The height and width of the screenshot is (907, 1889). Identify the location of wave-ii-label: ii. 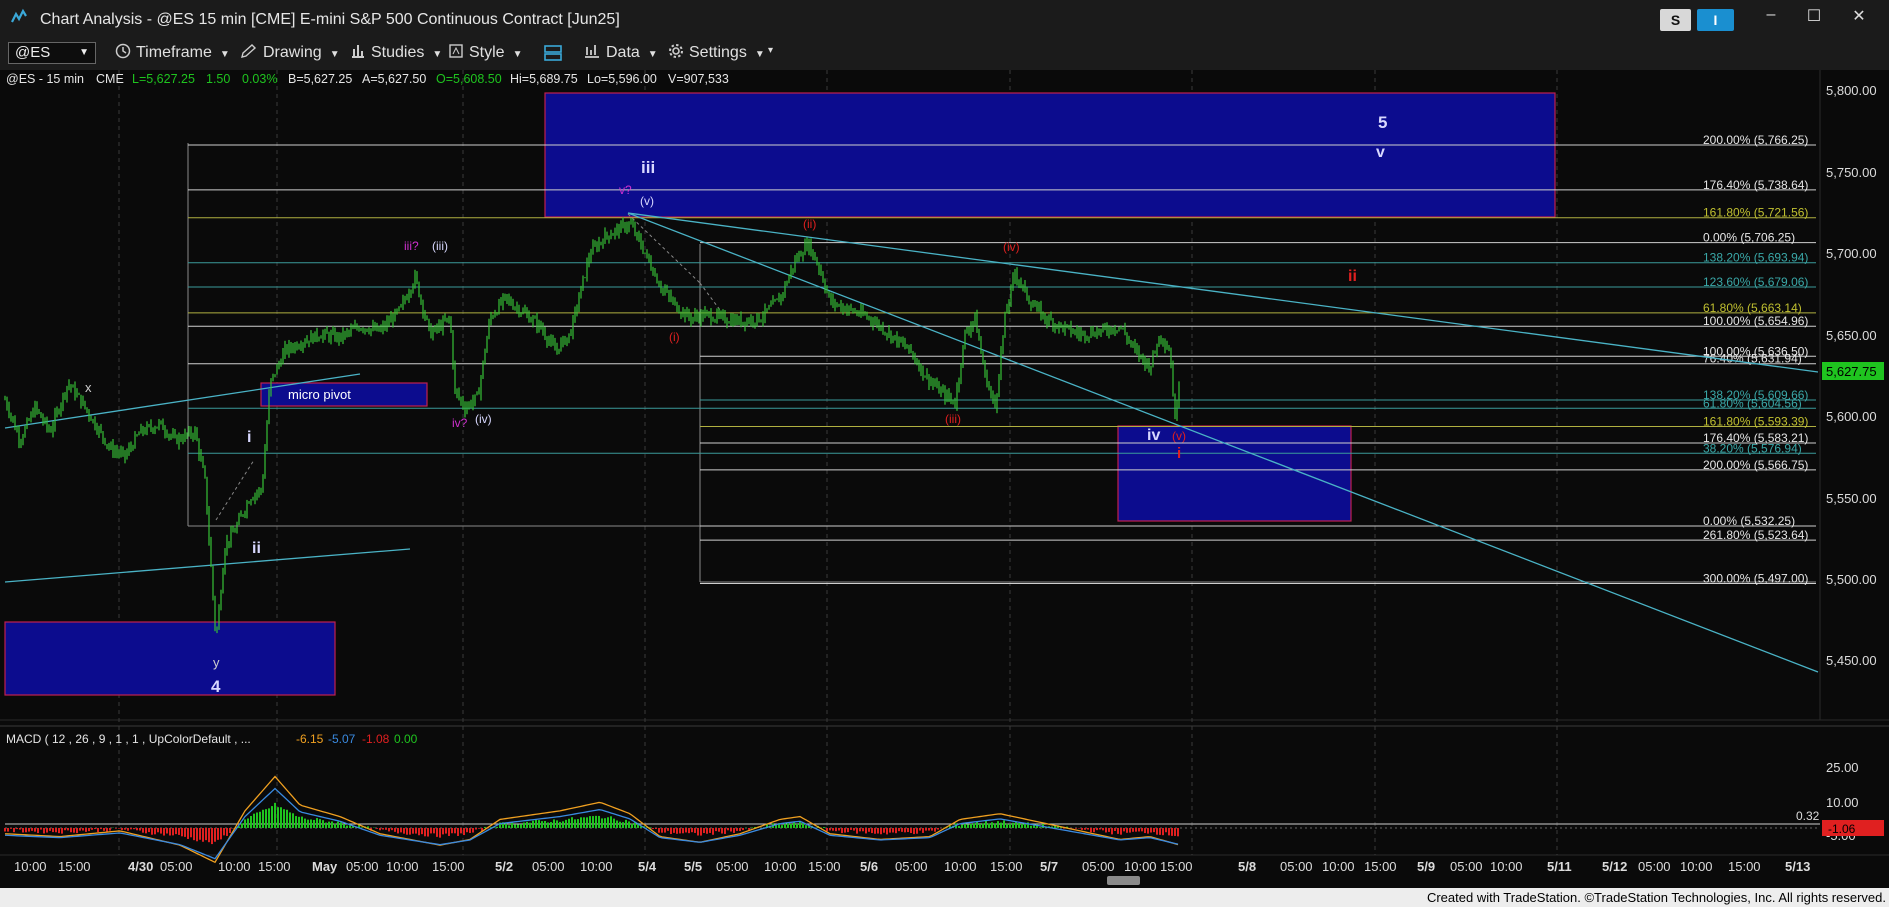
(256, 548).